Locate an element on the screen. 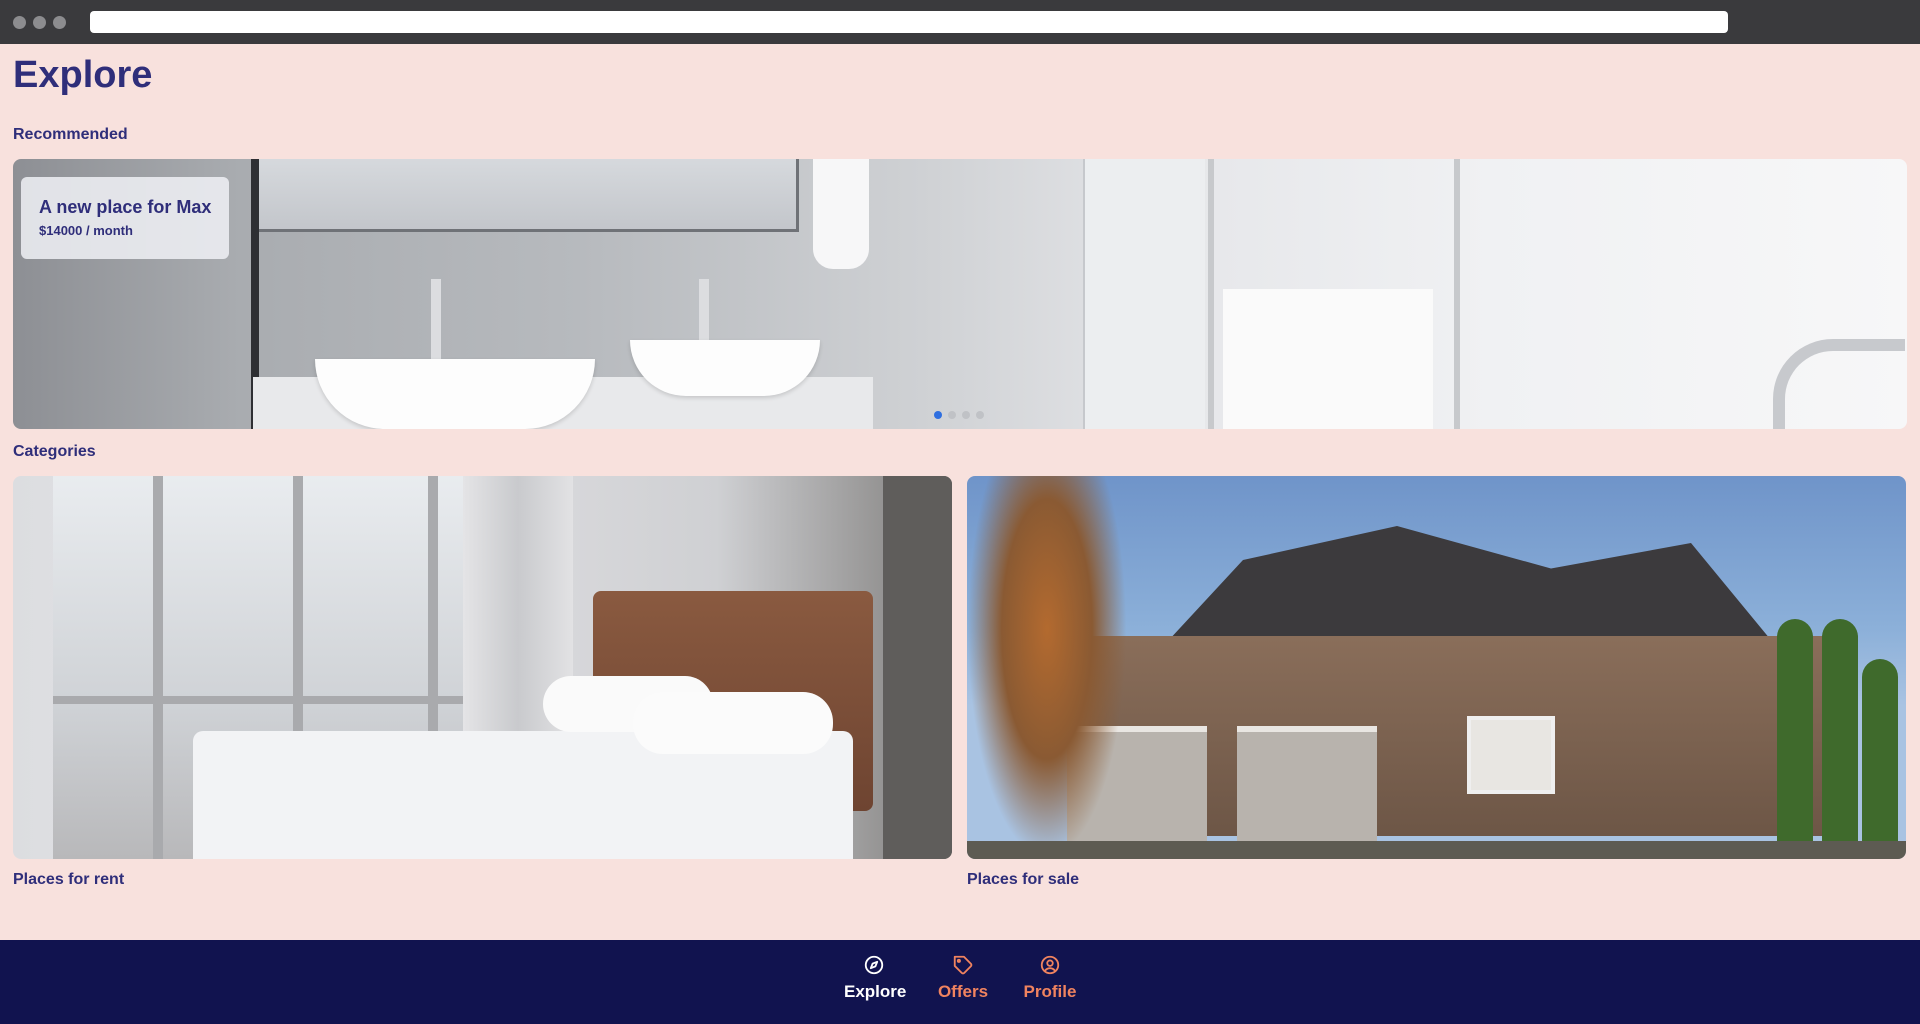 The height and width of the screenshot is (1024, 1920). nav-label-offers: Offers is located at coordinates (963, 991).